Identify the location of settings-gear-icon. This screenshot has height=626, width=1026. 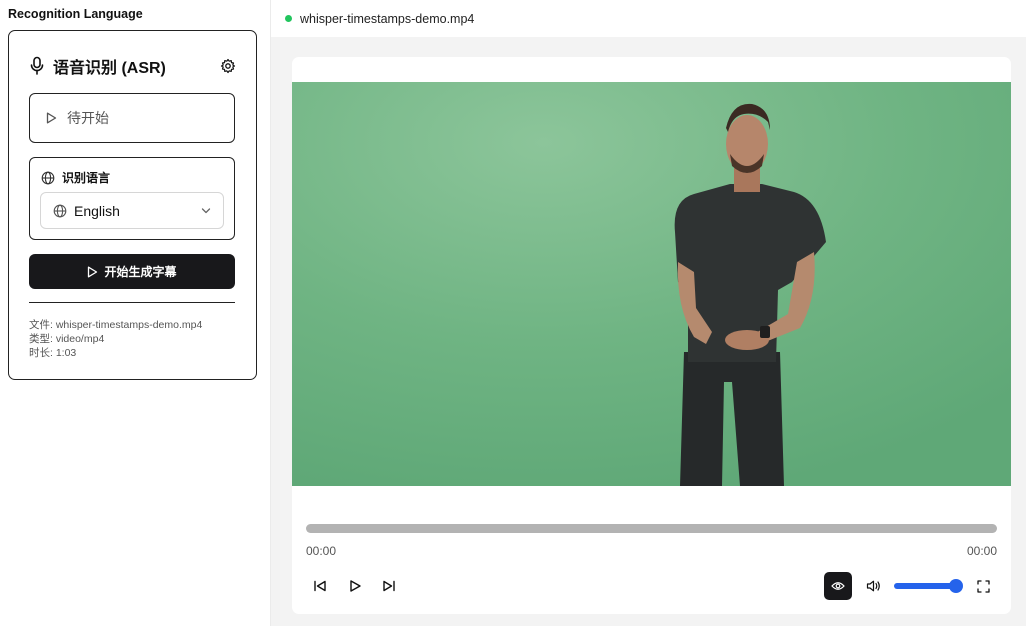
(228, 66).